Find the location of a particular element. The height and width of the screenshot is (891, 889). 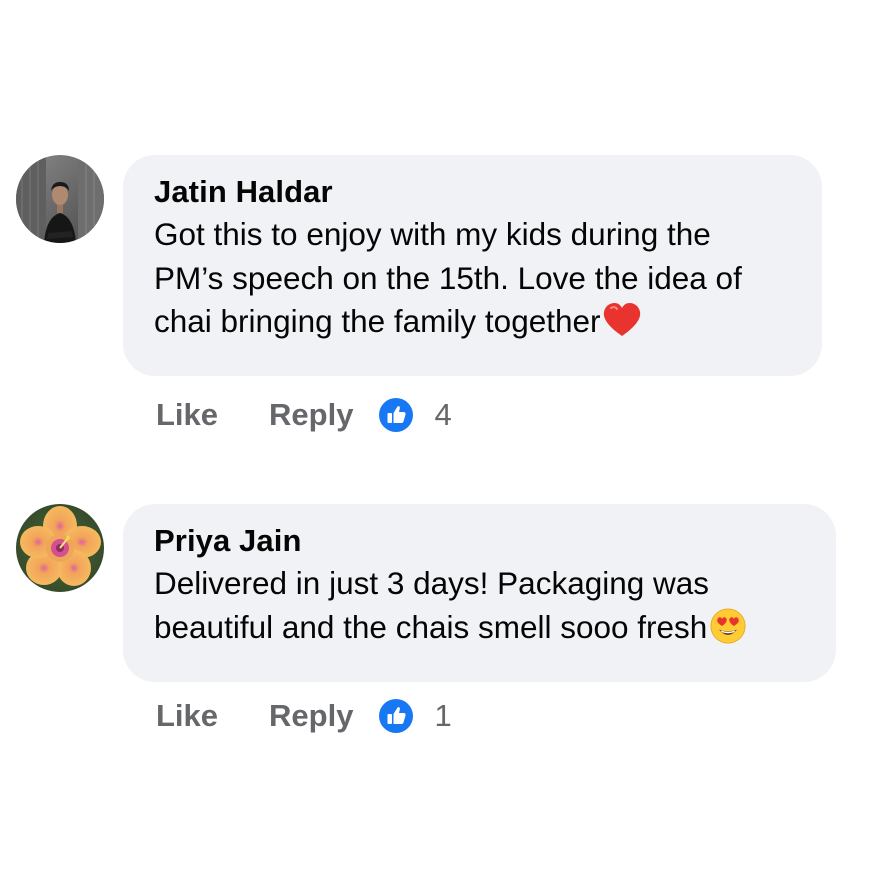

comment-text-line: chai bringing the family together is located at coordinates (473, 322).